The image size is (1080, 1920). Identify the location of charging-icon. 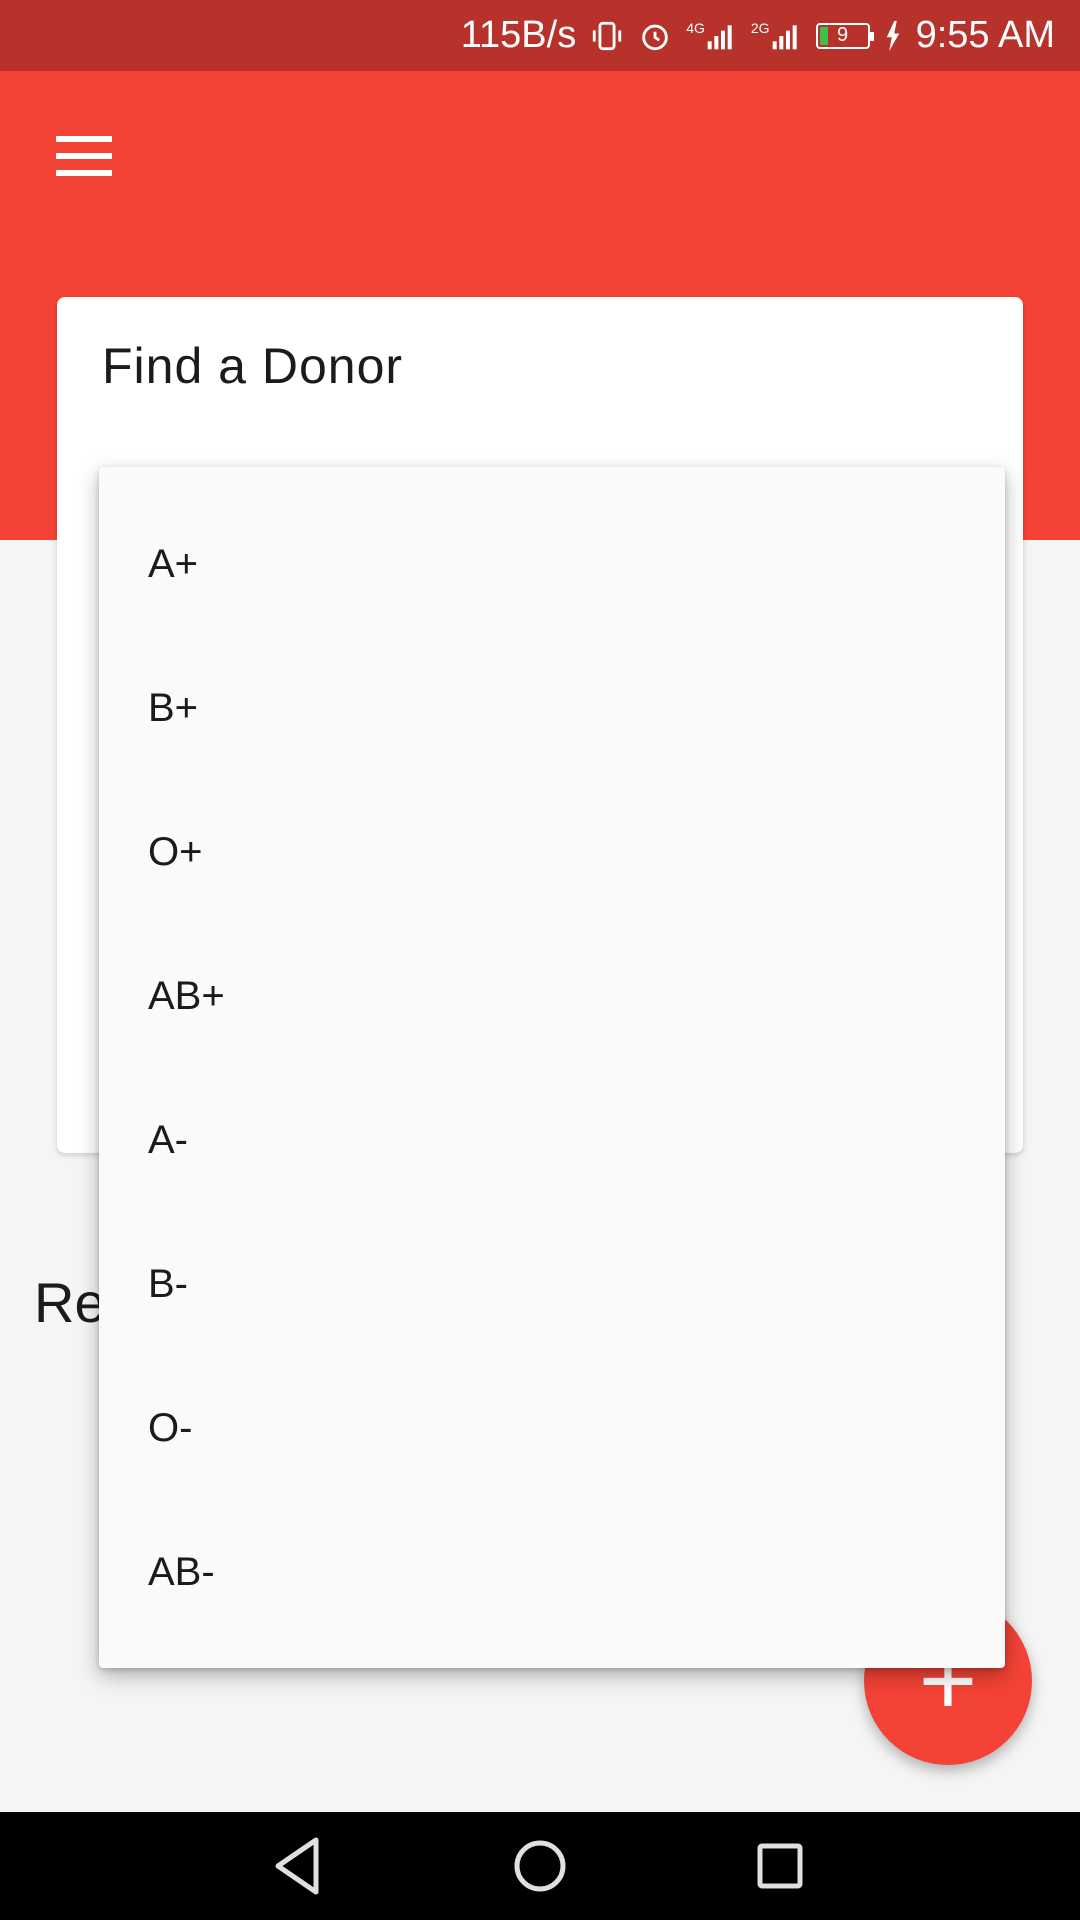
(893, 35).